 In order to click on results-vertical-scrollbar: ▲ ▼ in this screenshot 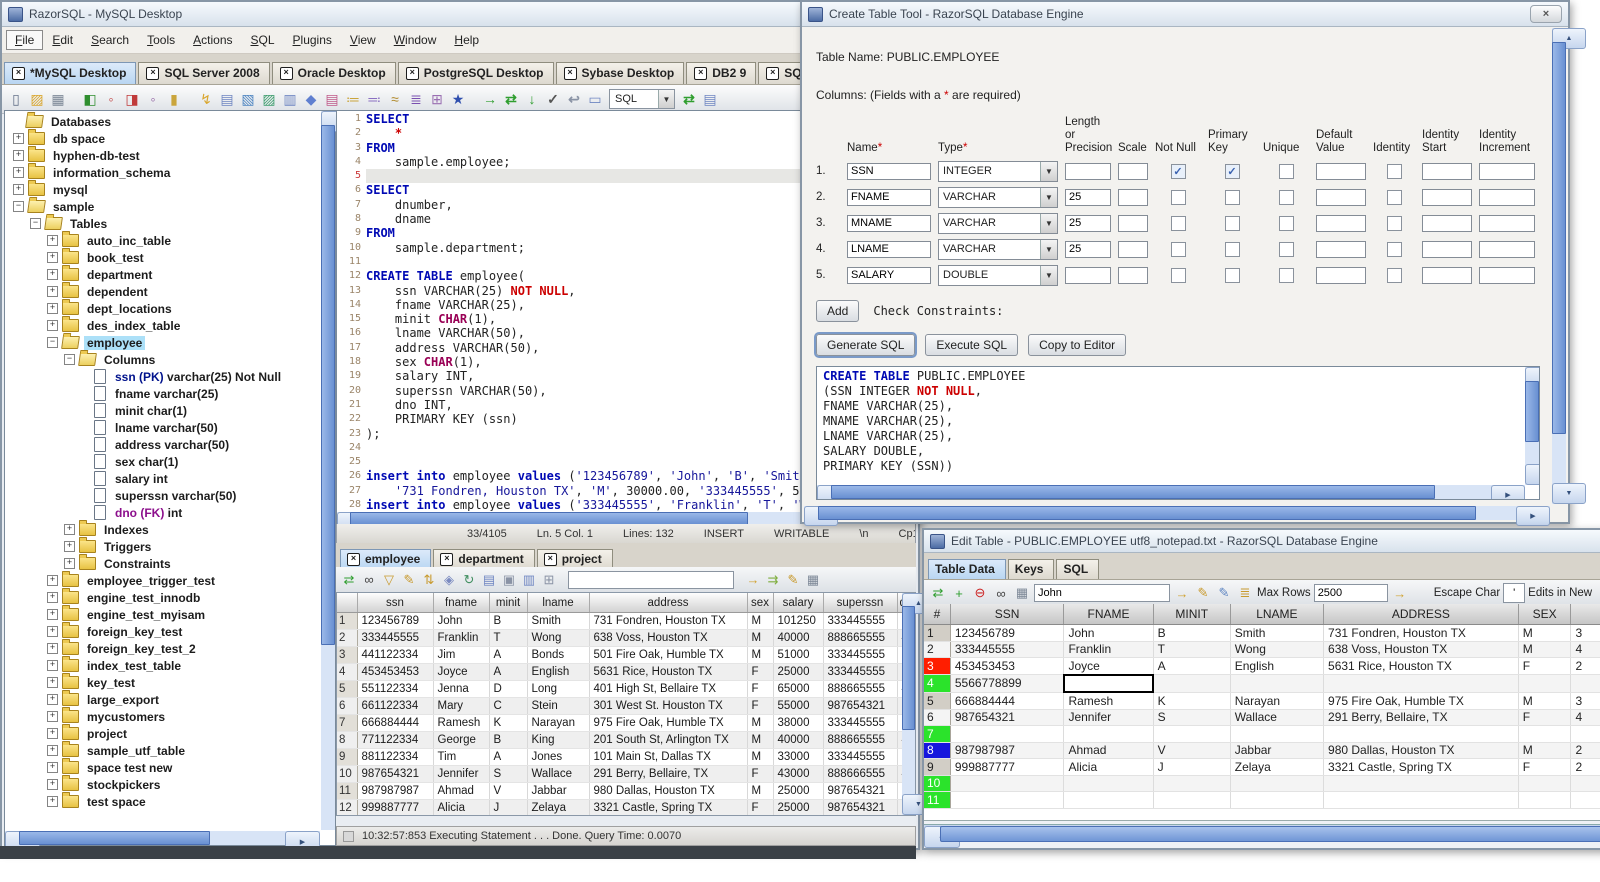, I will do `click(918, 704)`.